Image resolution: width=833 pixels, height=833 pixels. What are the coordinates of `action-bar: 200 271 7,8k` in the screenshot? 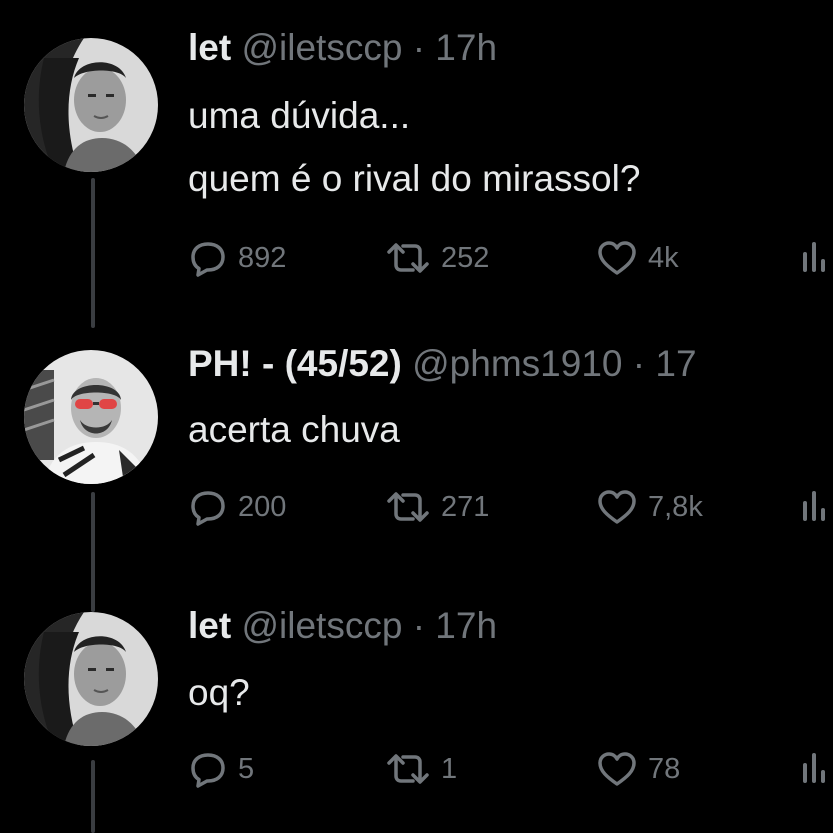 It's located at (510, 507).